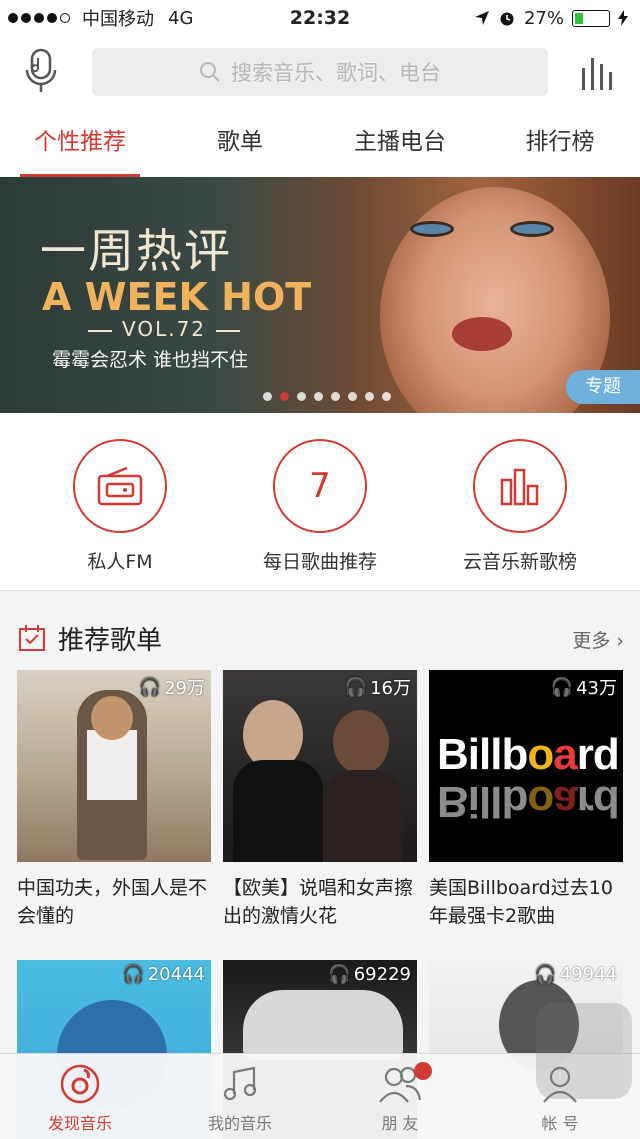 This screenshot has height=1139, width=640. I want to click on private-fm-button: 私人FM, so click(120, 506).